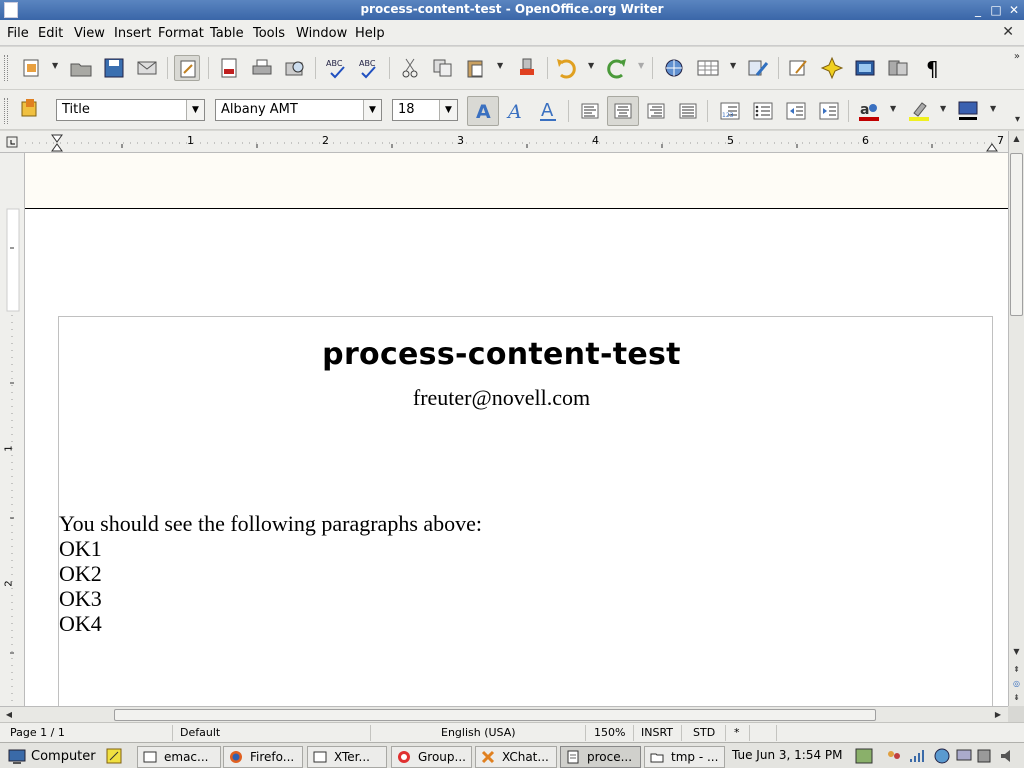 This screenshot has width=1024, height=768. Describe the element at coordinates (917, 756) in the screenshot. I see `network-signal-icon` at that location.